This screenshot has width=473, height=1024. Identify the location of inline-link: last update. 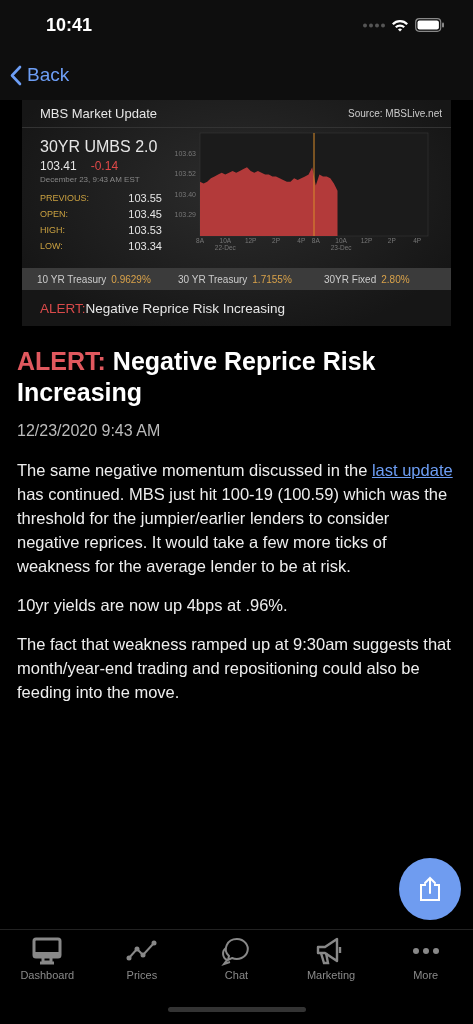
(412, 470).